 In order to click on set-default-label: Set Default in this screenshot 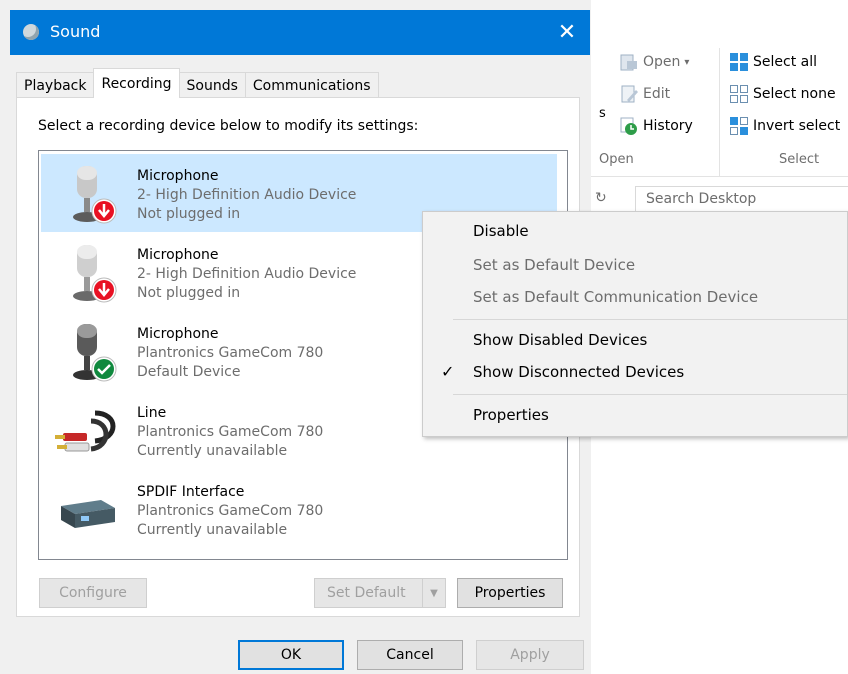, I will do `click(366, 593)`.